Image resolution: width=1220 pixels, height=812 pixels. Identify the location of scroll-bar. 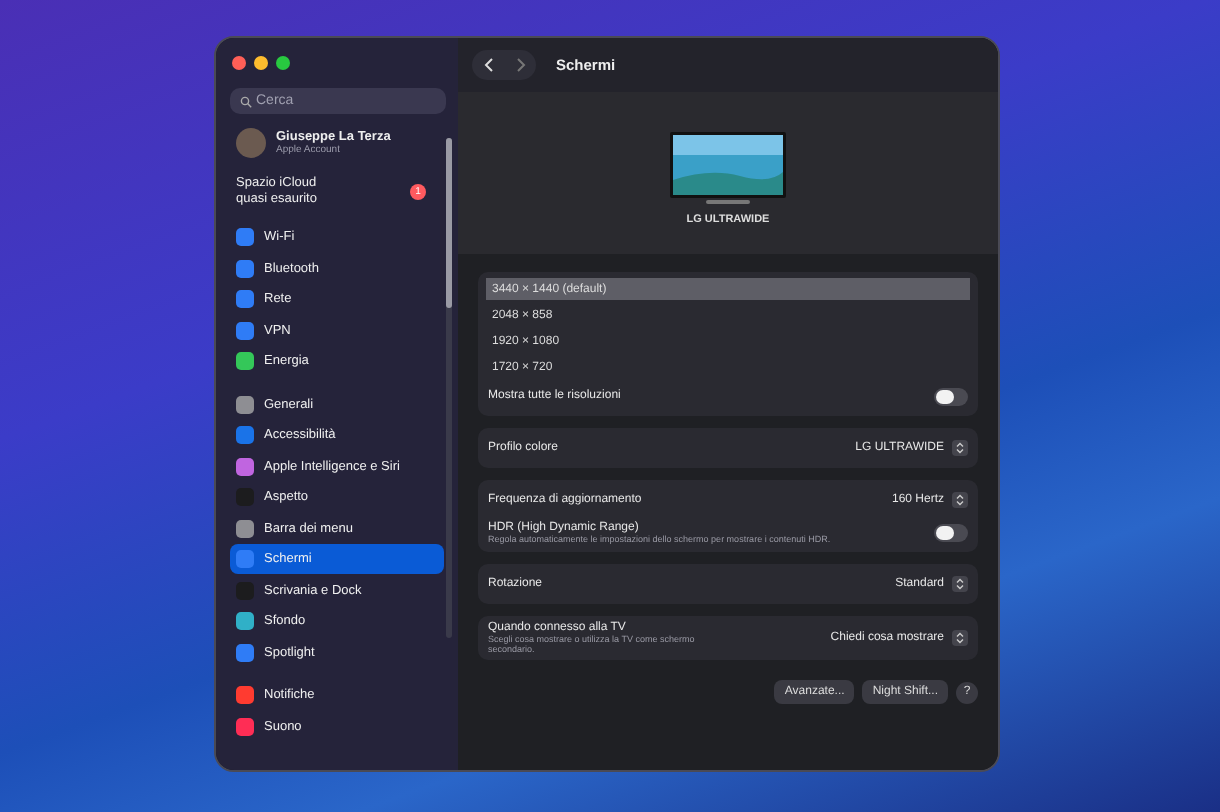
(449, 388).